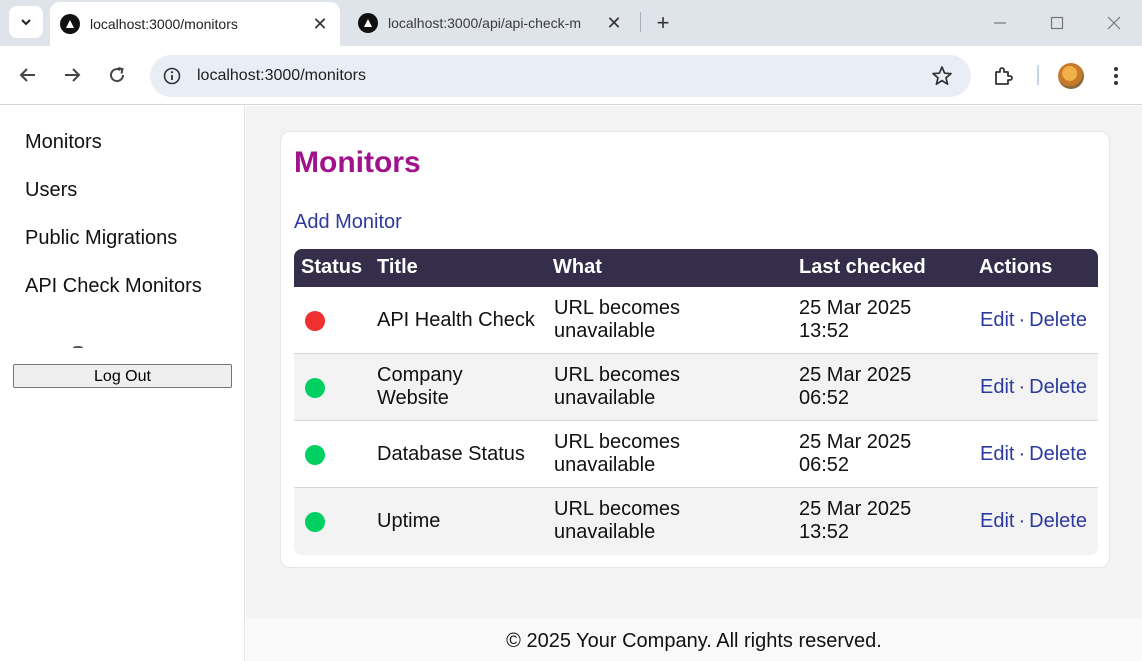 The height and width of the screenshot is (661, 1142). I want to click on sidebar-item-api-check-monitors: API Check Monitors, so click(113, 286).